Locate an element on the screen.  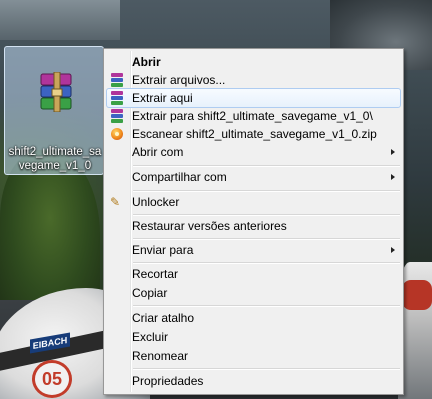
antivirus-scan-icon is located at coordinates (117, 134).